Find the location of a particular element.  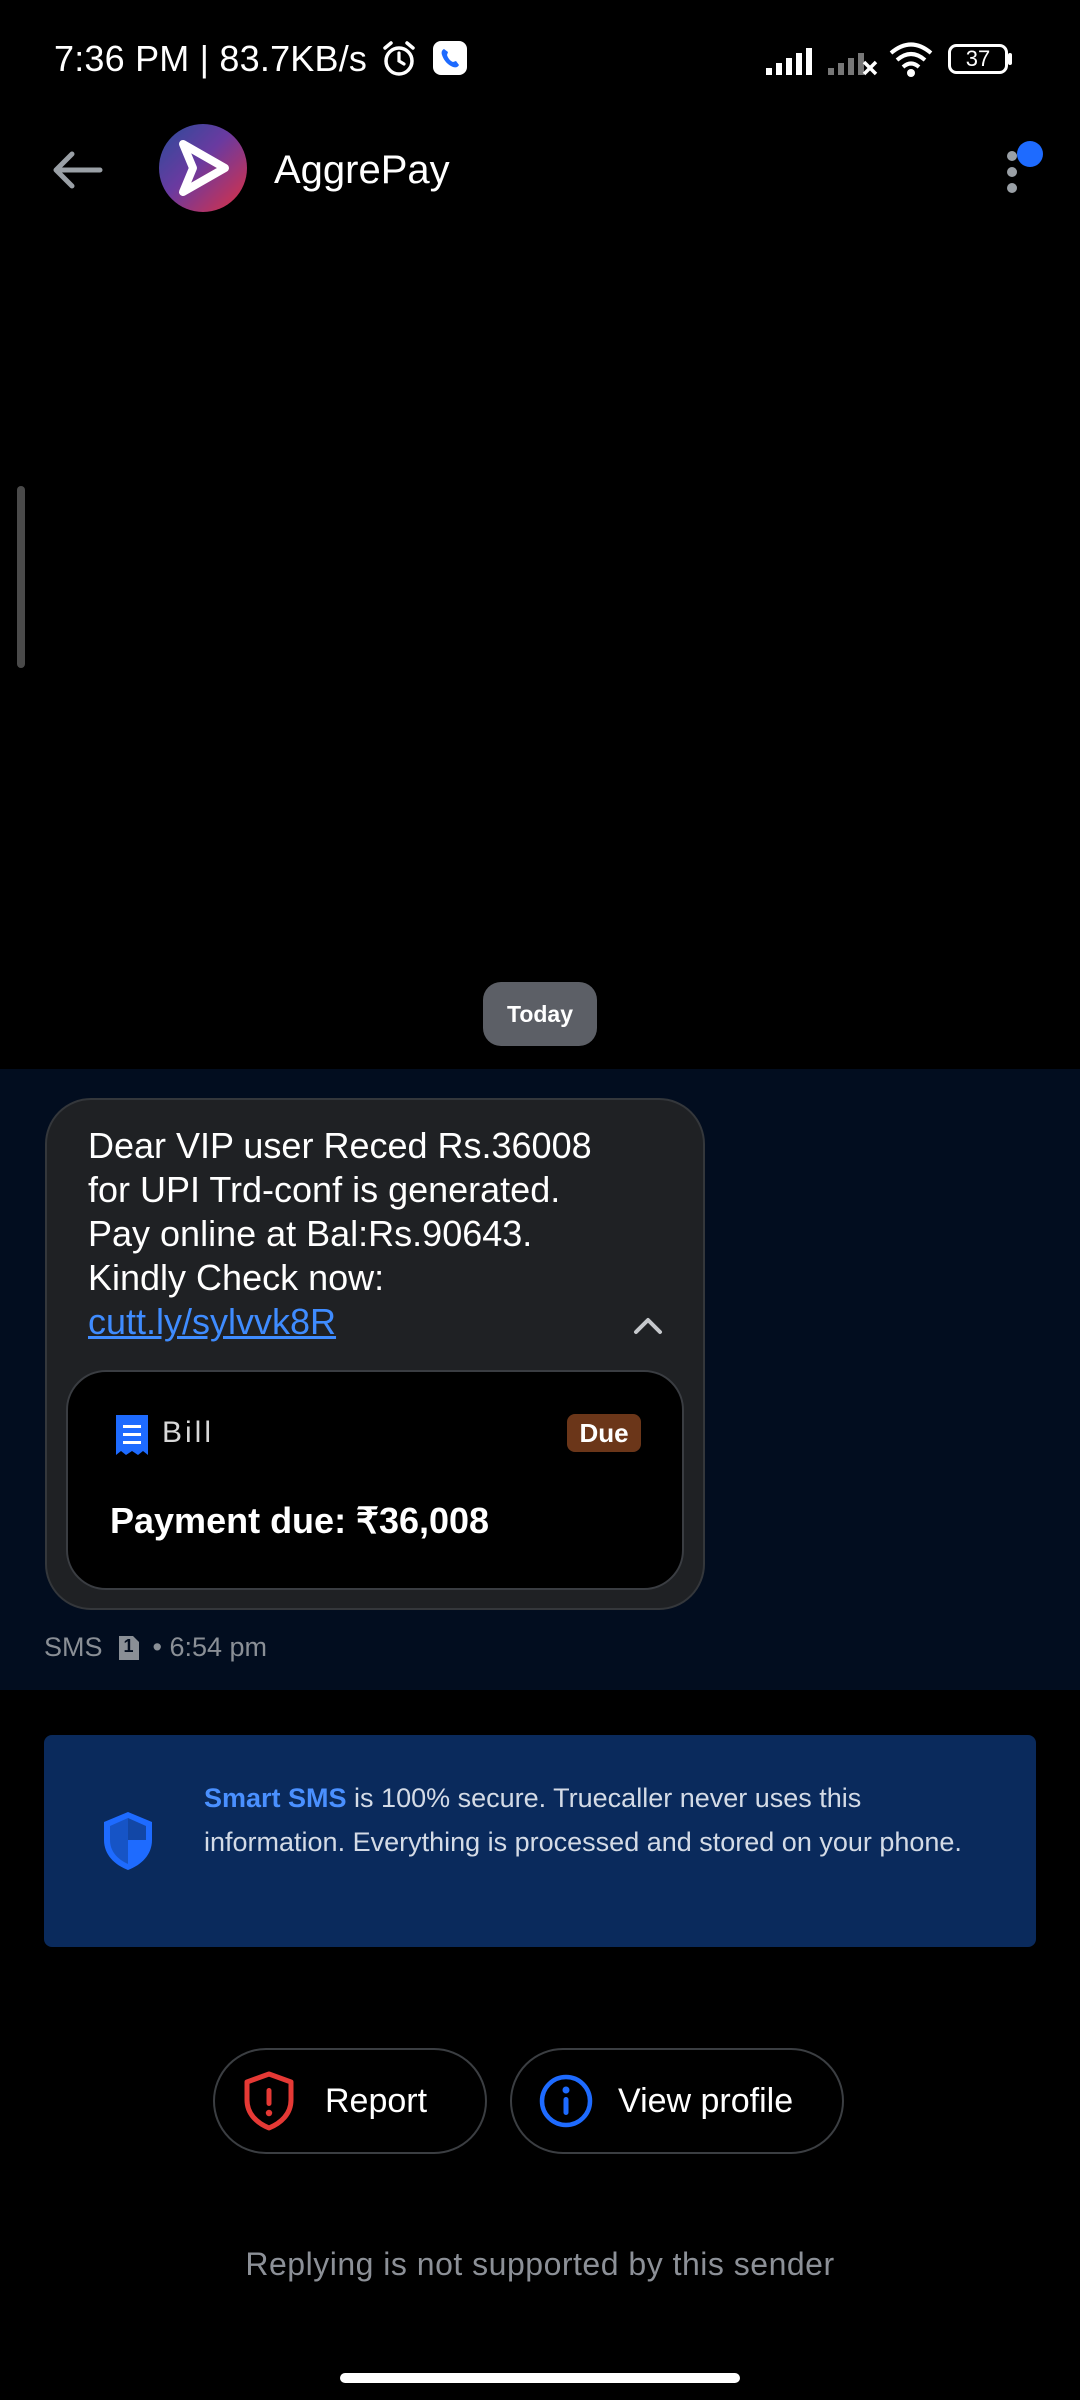

bill-label: Bill is located at coordinates (188, 1432).